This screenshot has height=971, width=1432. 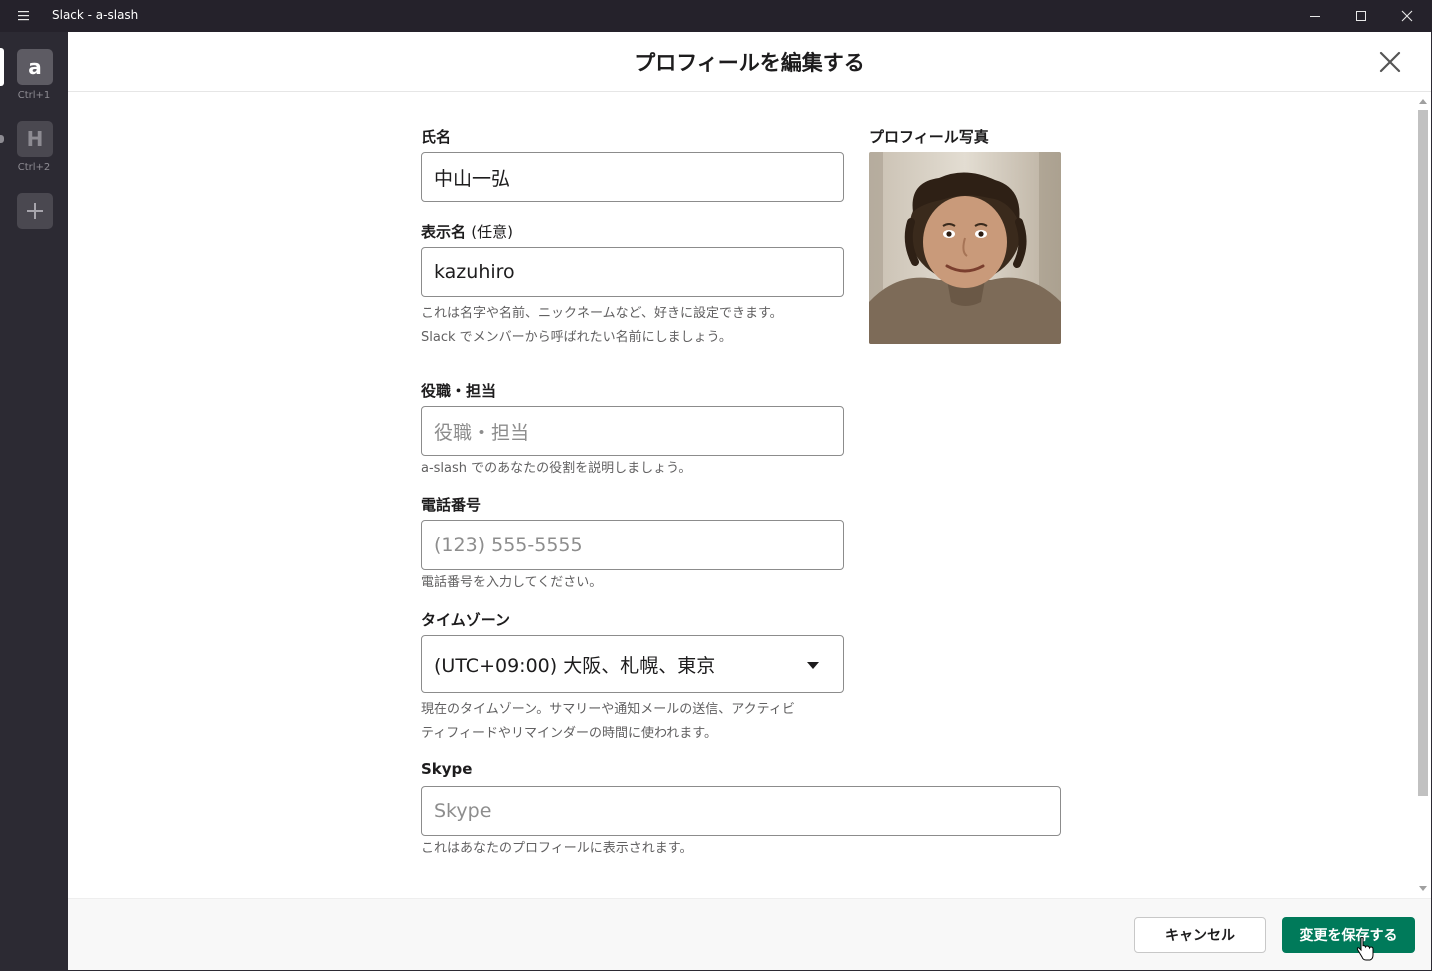 I want to click on scrollbar, so click(x=1422, y=496).